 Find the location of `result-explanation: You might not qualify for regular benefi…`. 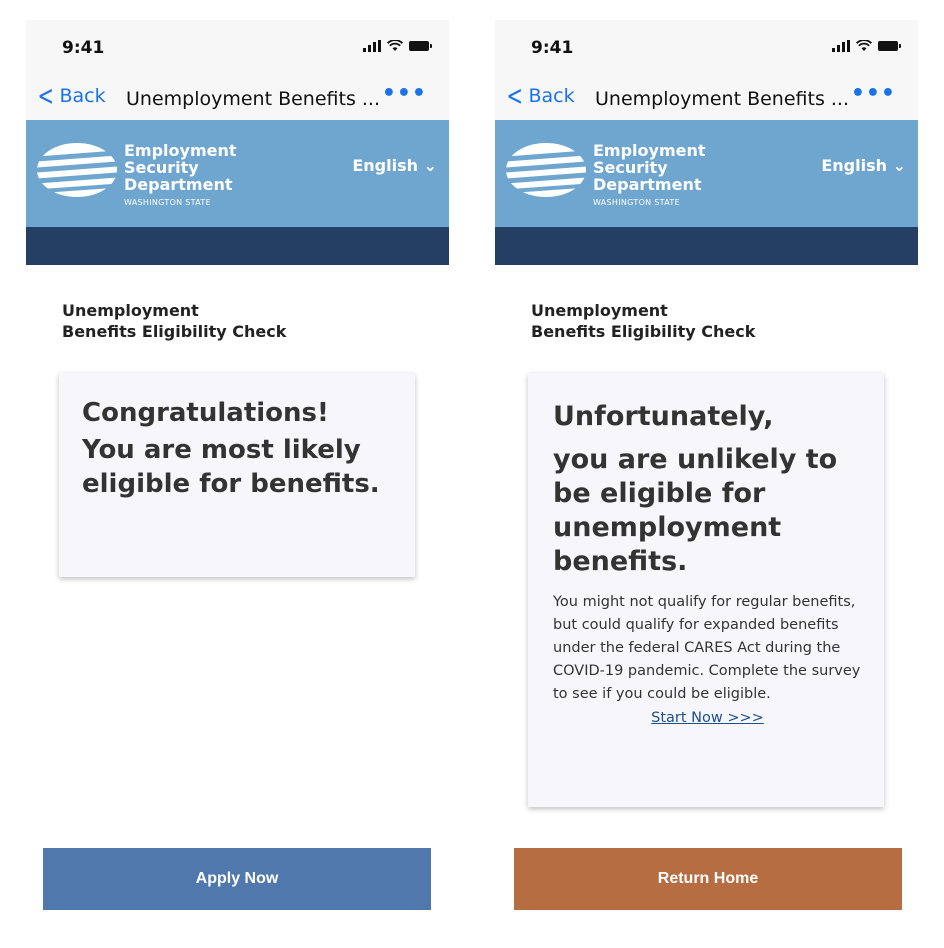

result-explanation: You might not qualify for regular benefi… is located at coordinates (707, 648).